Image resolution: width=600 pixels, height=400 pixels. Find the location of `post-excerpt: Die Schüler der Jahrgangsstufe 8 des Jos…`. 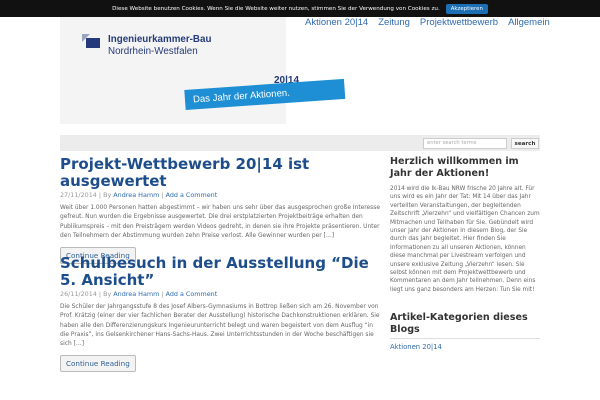

post-excerpt: Die Schüler der Jahrgangsstufe 8 des Jos… is located at coordinates (220, 326).